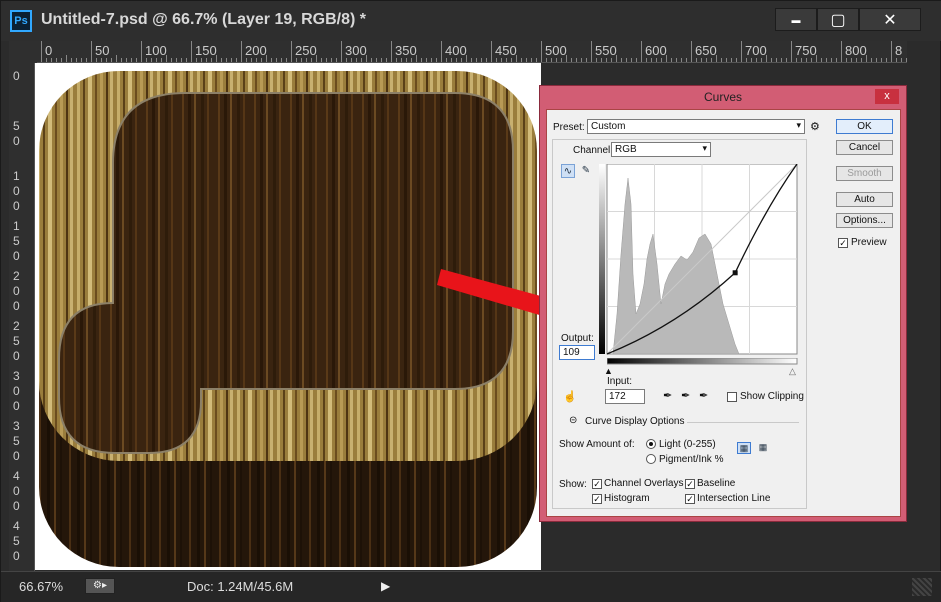  I want to click on black-point-slider-icon: ▲, so click(608, 371).